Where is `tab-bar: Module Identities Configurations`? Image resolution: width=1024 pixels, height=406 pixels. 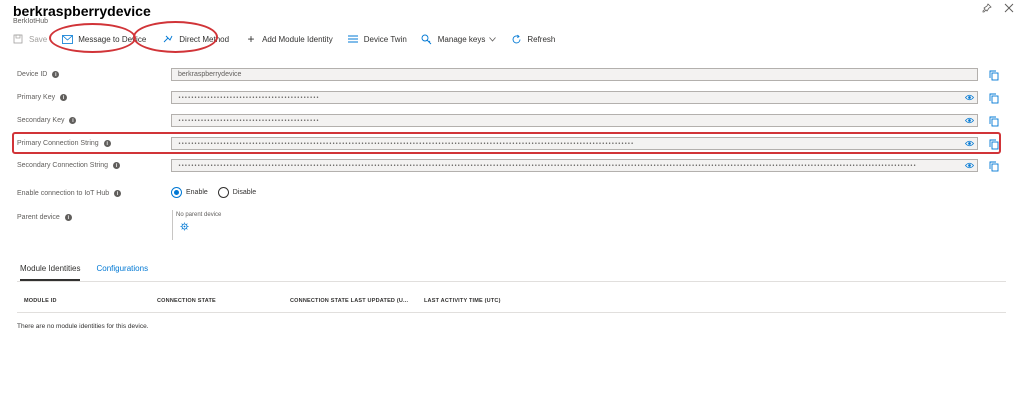
tab-bar: Module Identities Configurations is located at coordinates (84, 272).